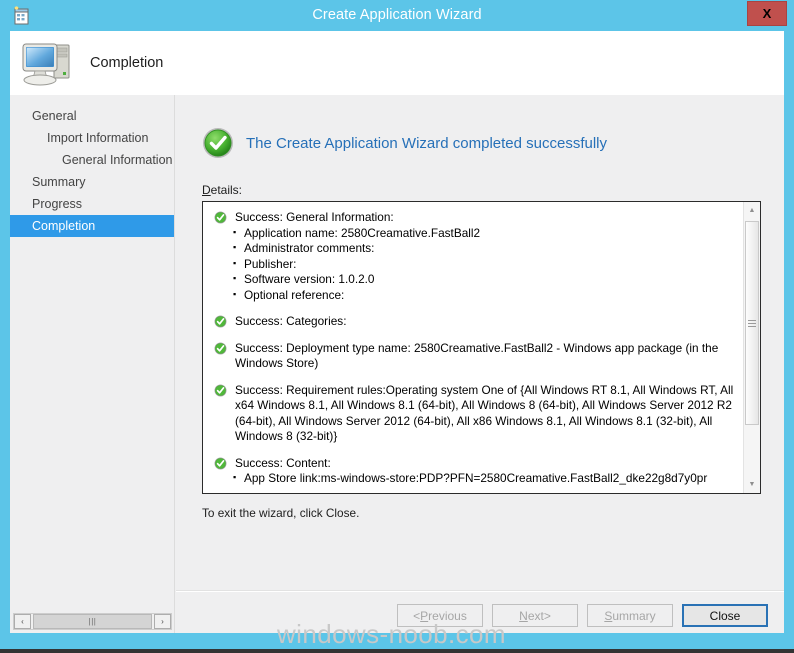 Image resolution: width=794 pixels, height=653 pixels. What do you see at coordinates (480, 591) in the screenshot?
I see `footer-separator` at bounding box center [480, 591].